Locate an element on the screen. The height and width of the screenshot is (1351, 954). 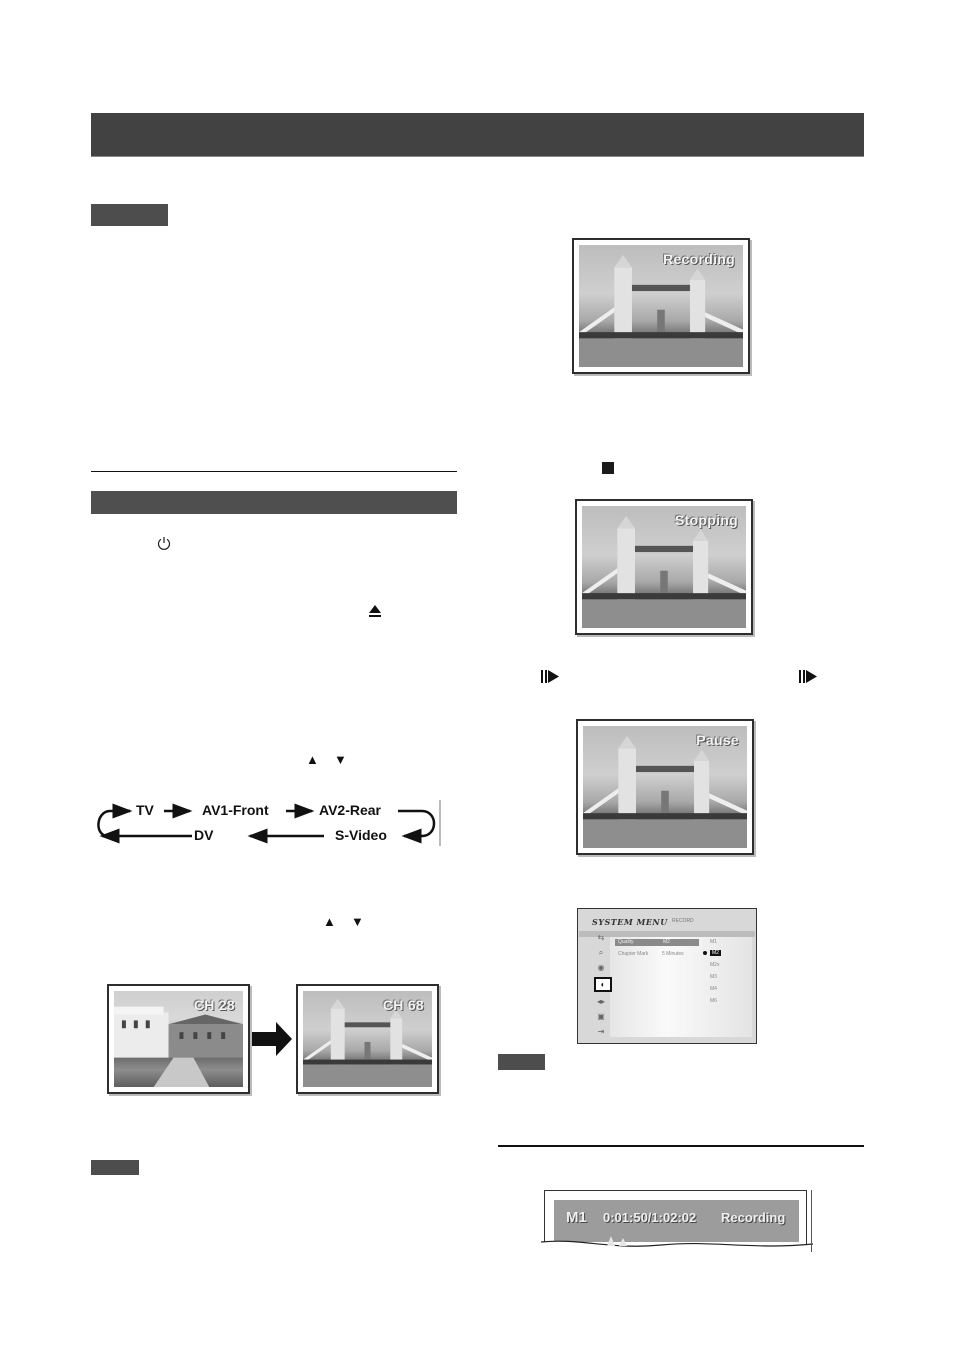
osd-mode: M1 is located at coordinates (576, 1217).